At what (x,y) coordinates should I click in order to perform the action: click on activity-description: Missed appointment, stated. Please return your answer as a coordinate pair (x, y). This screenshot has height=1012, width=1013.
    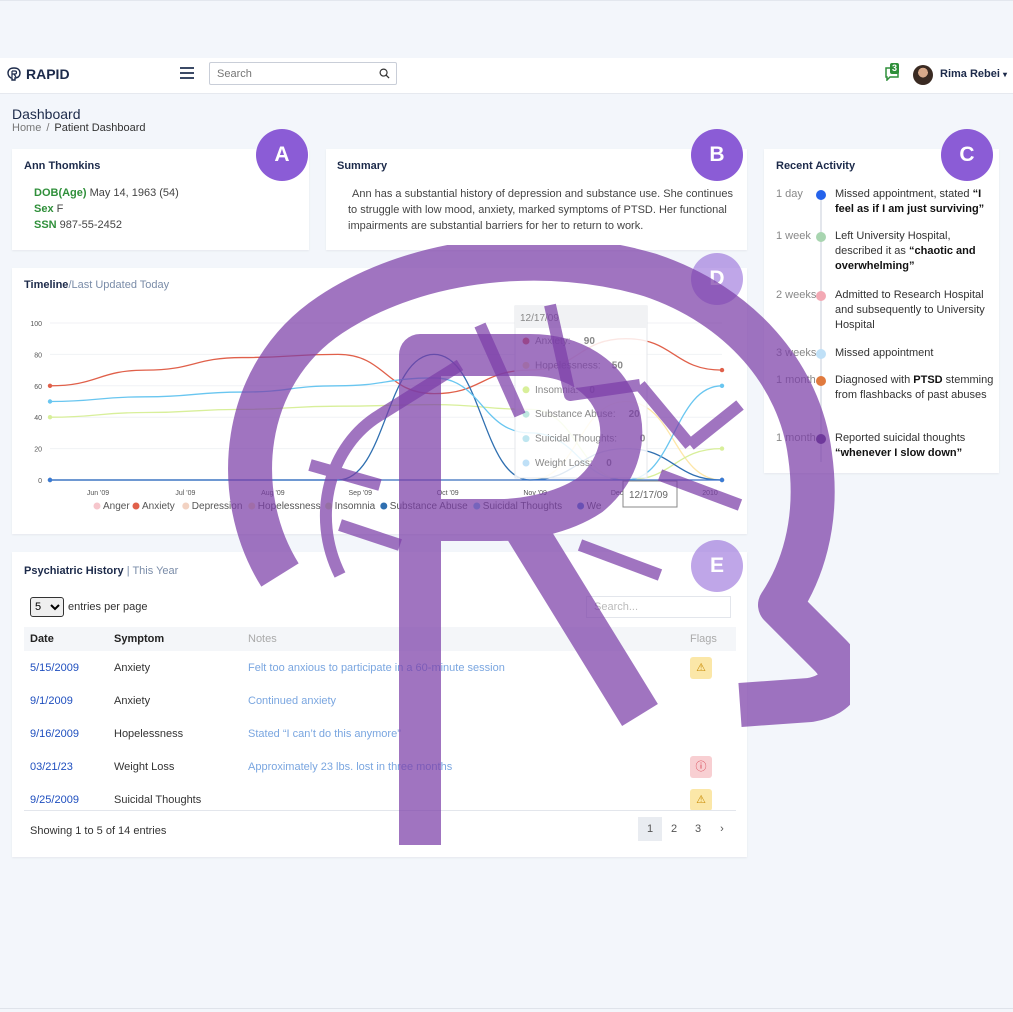
    Looking at the image, I should click on (904, 194).